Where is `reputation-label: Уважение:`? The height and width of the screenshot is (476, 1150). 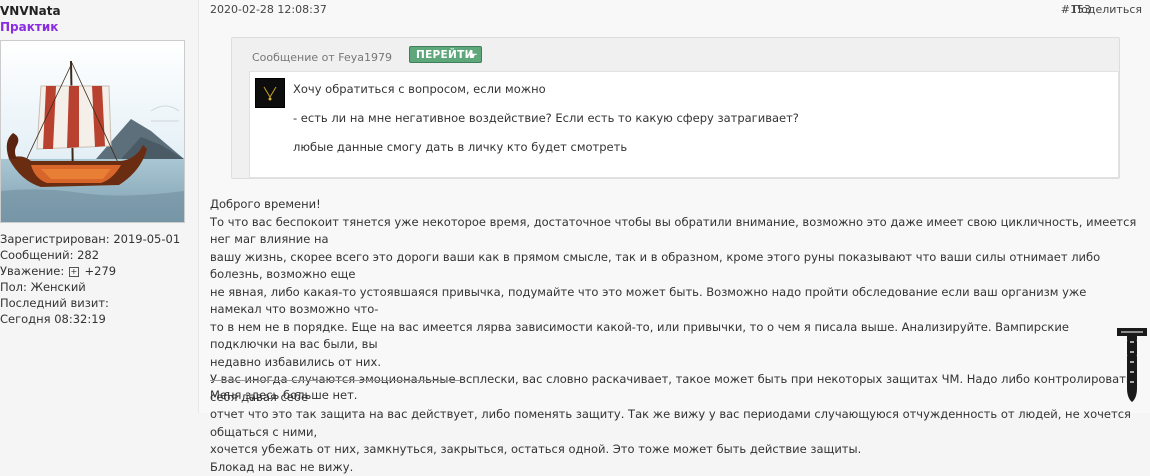 reputation-label: Уважение: is located at coordinates (32, 271).